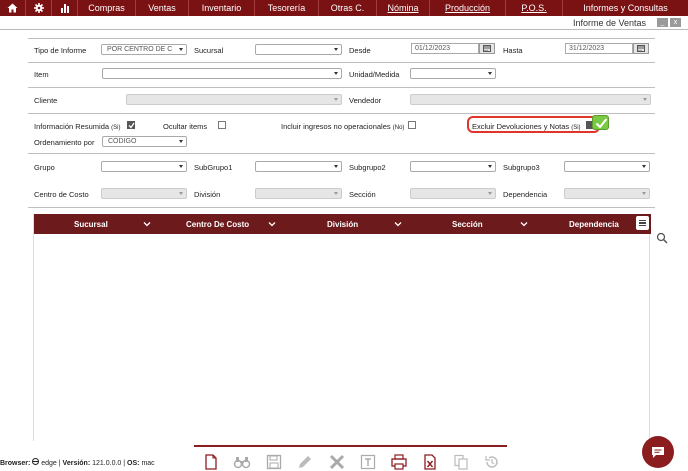 The width and height of the screenshot is (688, 471). I want to click on ocultar-label: Ocultar items, so click(185, 126).